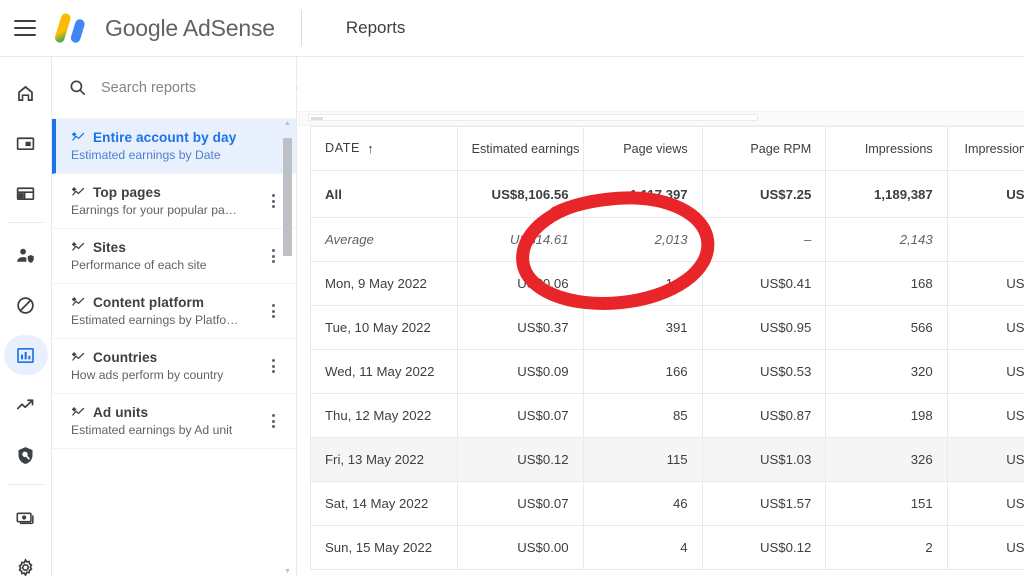 The image size is (1024, 576). What do you see at coordinates (985, 327) in the screenshot?
I see `cell-impression-rpm: US$0.66` at bounding box center [985, 327].